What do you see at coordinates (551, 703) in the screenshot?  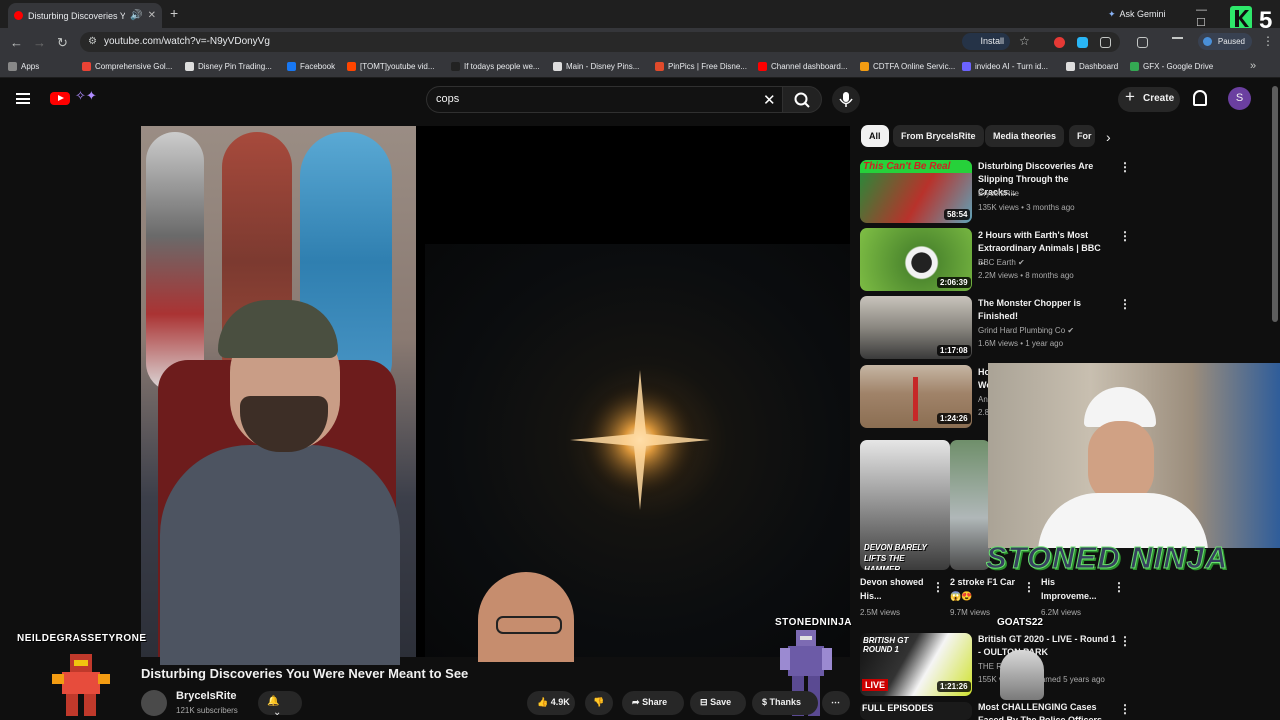 I see `like-button: 👍 4.9K` at bounding box center [551, 703].